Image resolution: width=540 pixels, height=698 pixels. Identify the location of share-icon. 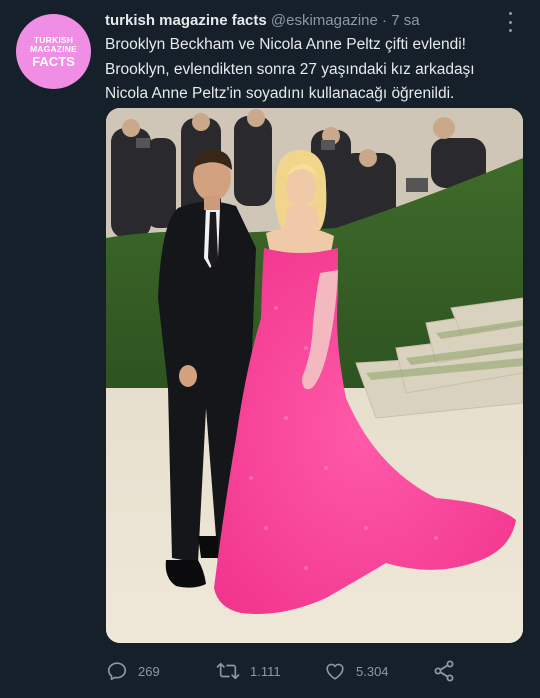
(444, 671).